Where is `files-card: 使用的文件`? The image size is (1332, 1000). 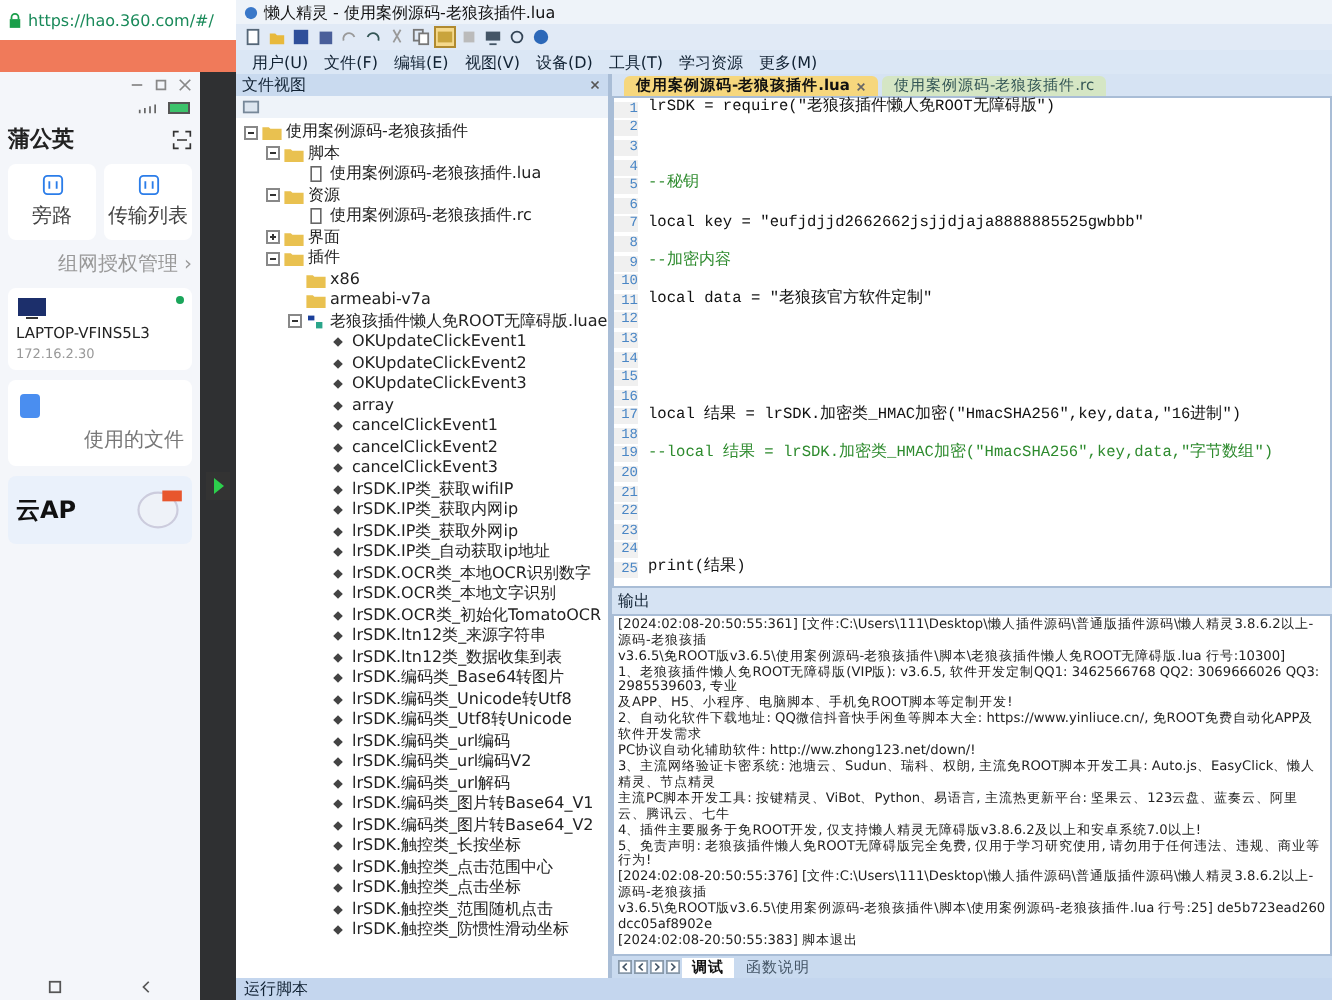
files-card: 使用的文件 is located at coordinates (100, 423).